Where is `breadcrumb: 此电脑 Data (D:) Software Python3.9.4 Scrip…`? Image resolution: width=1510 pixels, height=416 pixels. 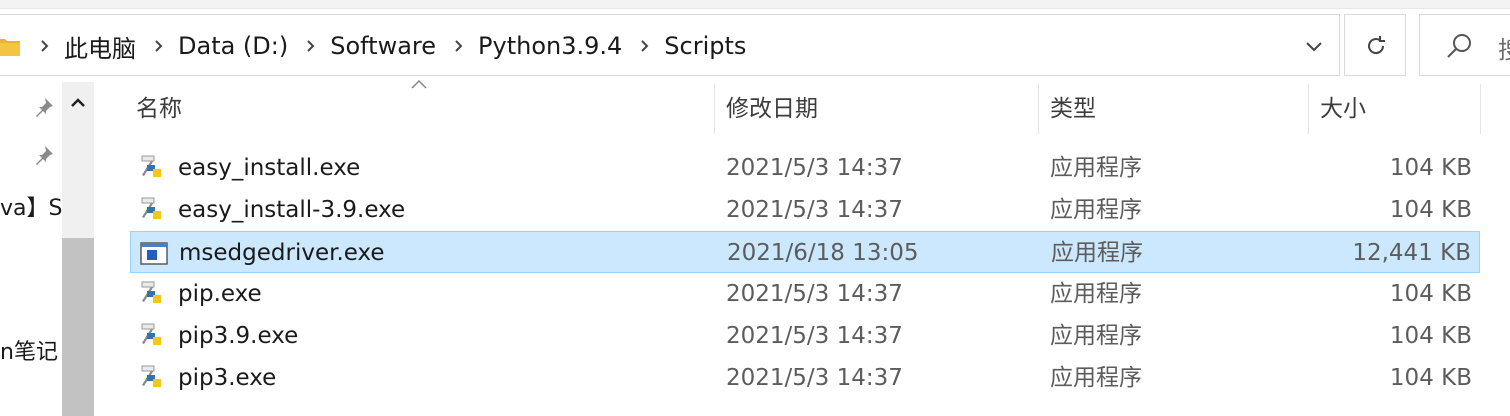 breadcrumb: 此电脑 Data (D:) Software Python3.9.4 Scrip… is located at coordinates (398, 46).